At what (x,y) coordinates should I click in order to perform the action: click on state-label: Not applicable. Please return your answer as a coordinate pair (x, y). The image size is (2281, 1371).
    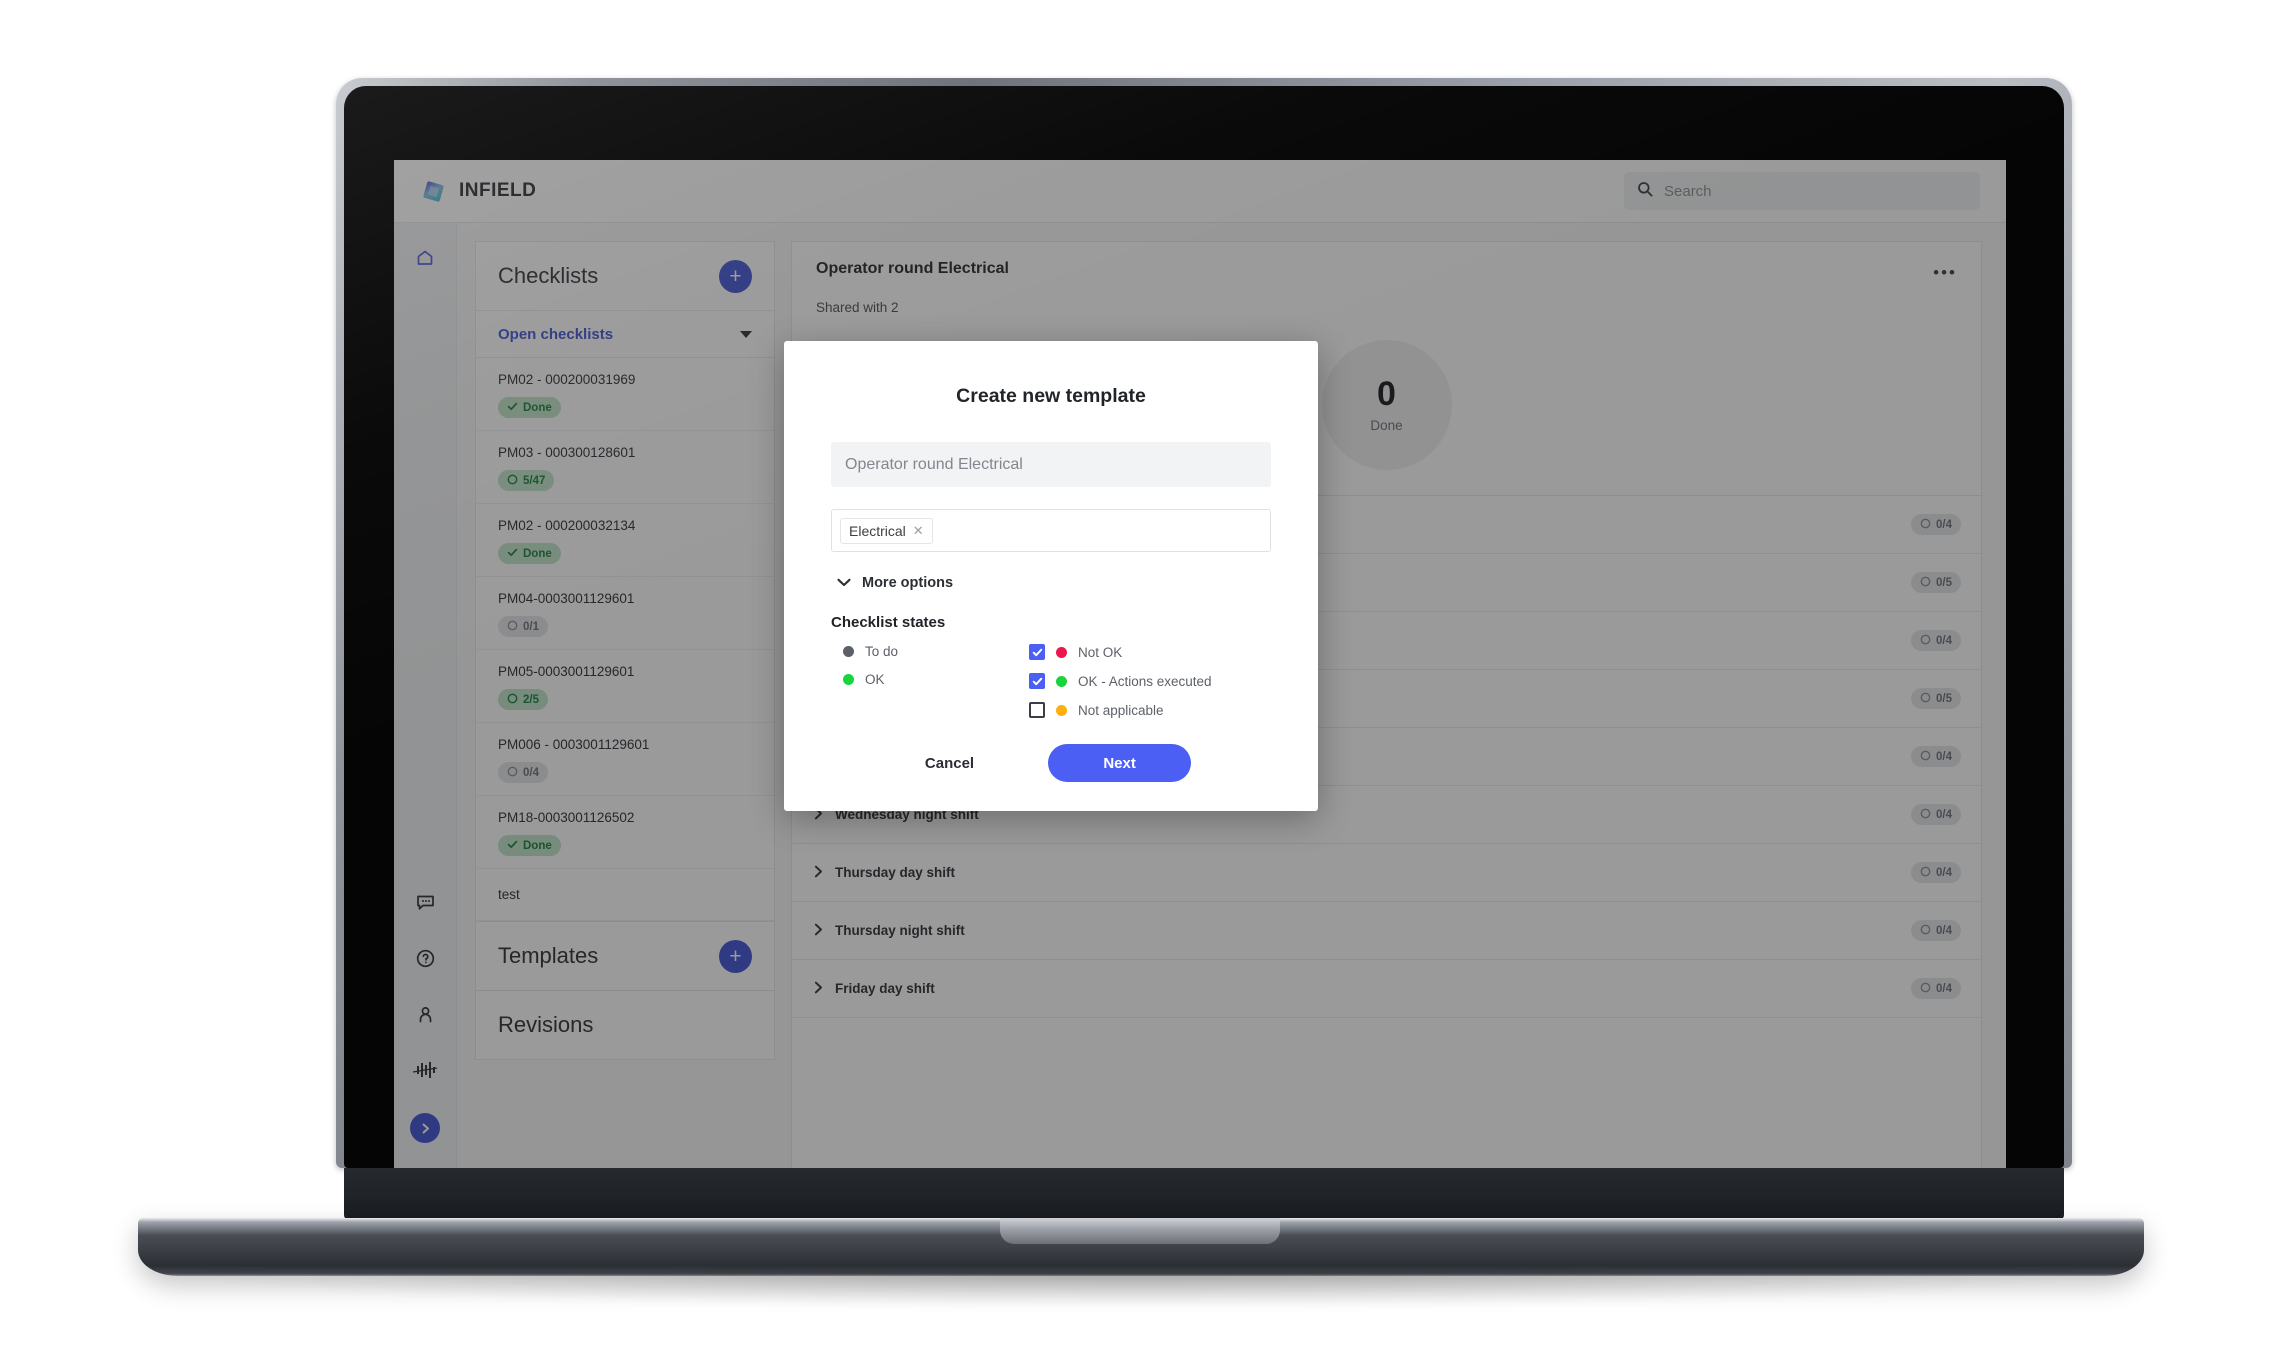
    Looking at the image, I should click on (1121, 710).